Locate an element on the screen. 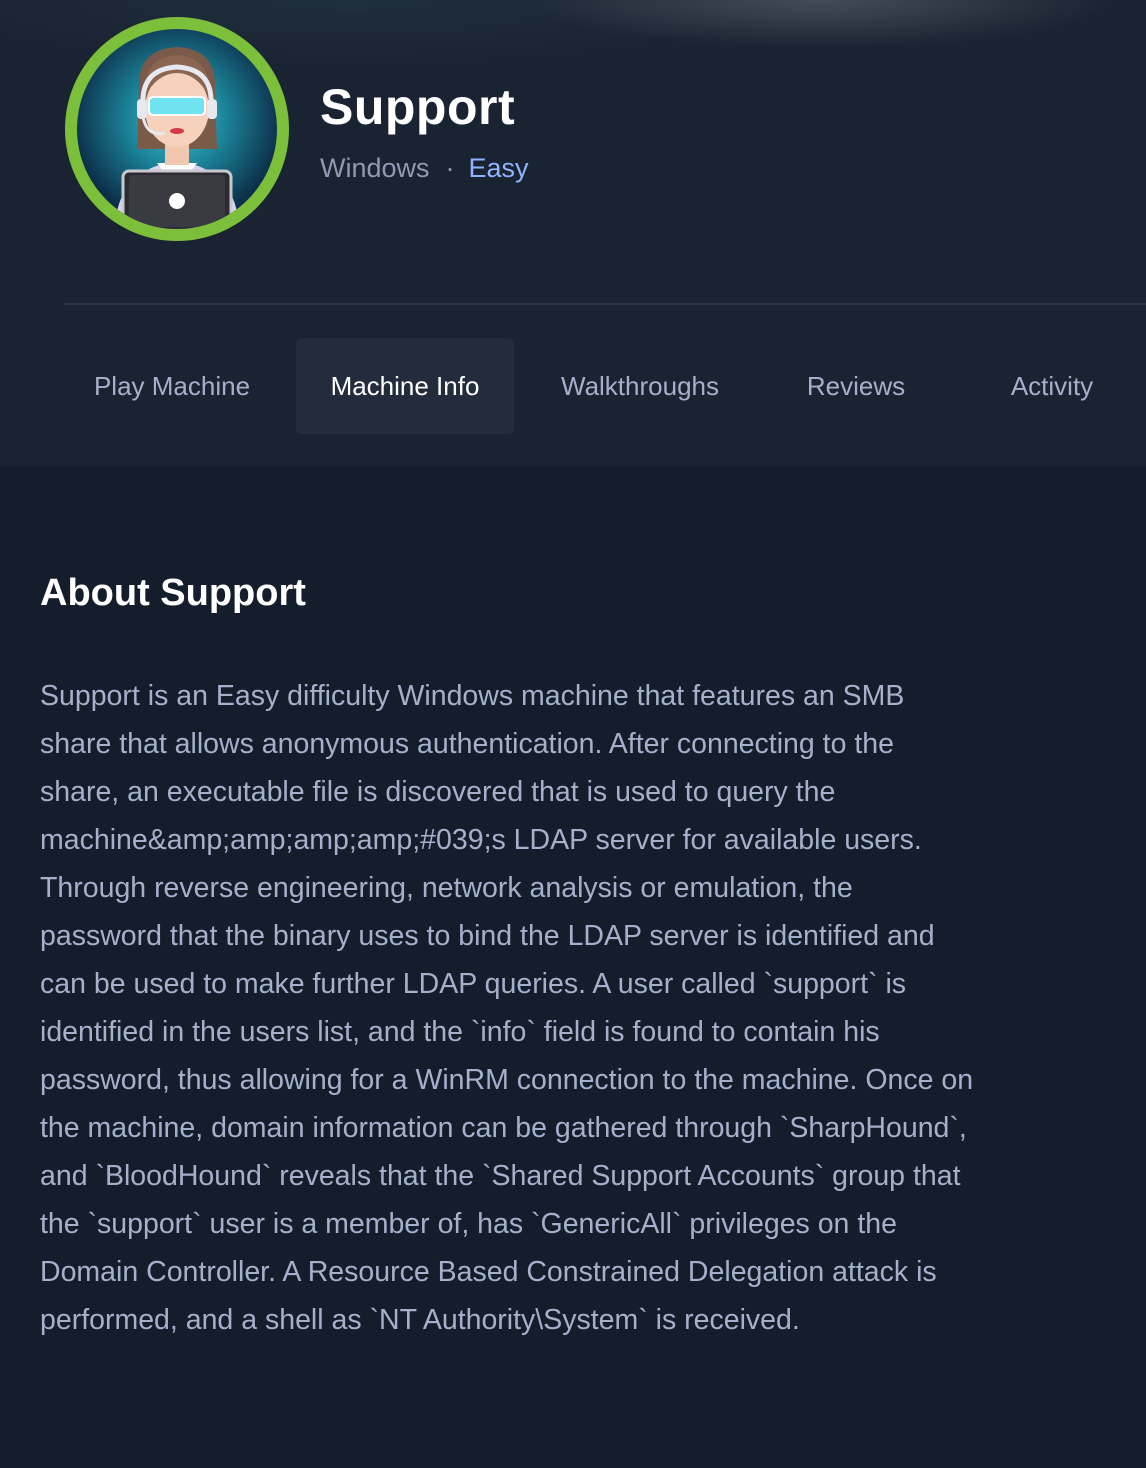 This screenshot has height=1468, width=1146. tab-activity: Activity is located at coordinates (1052, 386).